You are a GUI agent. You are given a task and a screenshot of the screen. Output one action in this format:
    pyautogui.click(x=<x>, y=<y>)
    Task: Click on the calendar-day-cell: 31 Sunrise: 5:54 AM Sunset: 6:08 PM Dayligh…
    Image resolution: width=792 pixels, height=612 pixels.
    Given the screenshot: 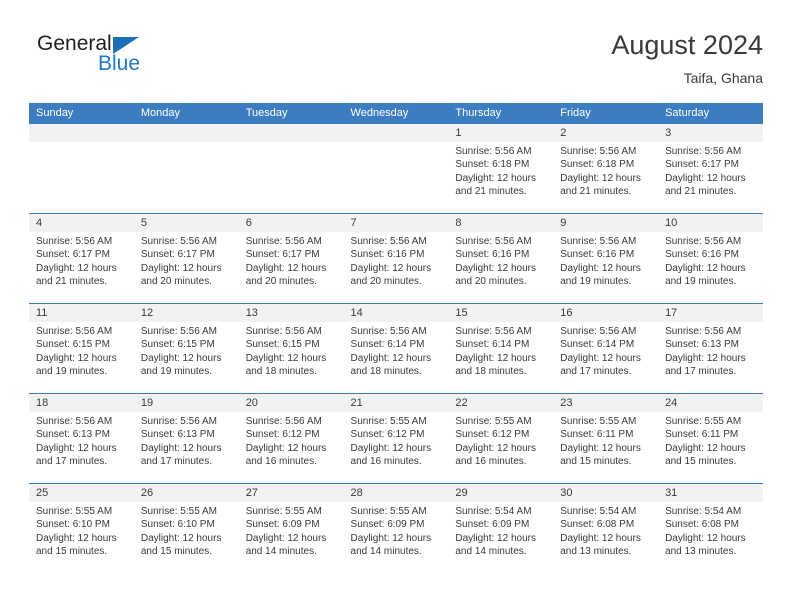 What is the action you would take?
    pyautogui.click(x=710, y=528)
    